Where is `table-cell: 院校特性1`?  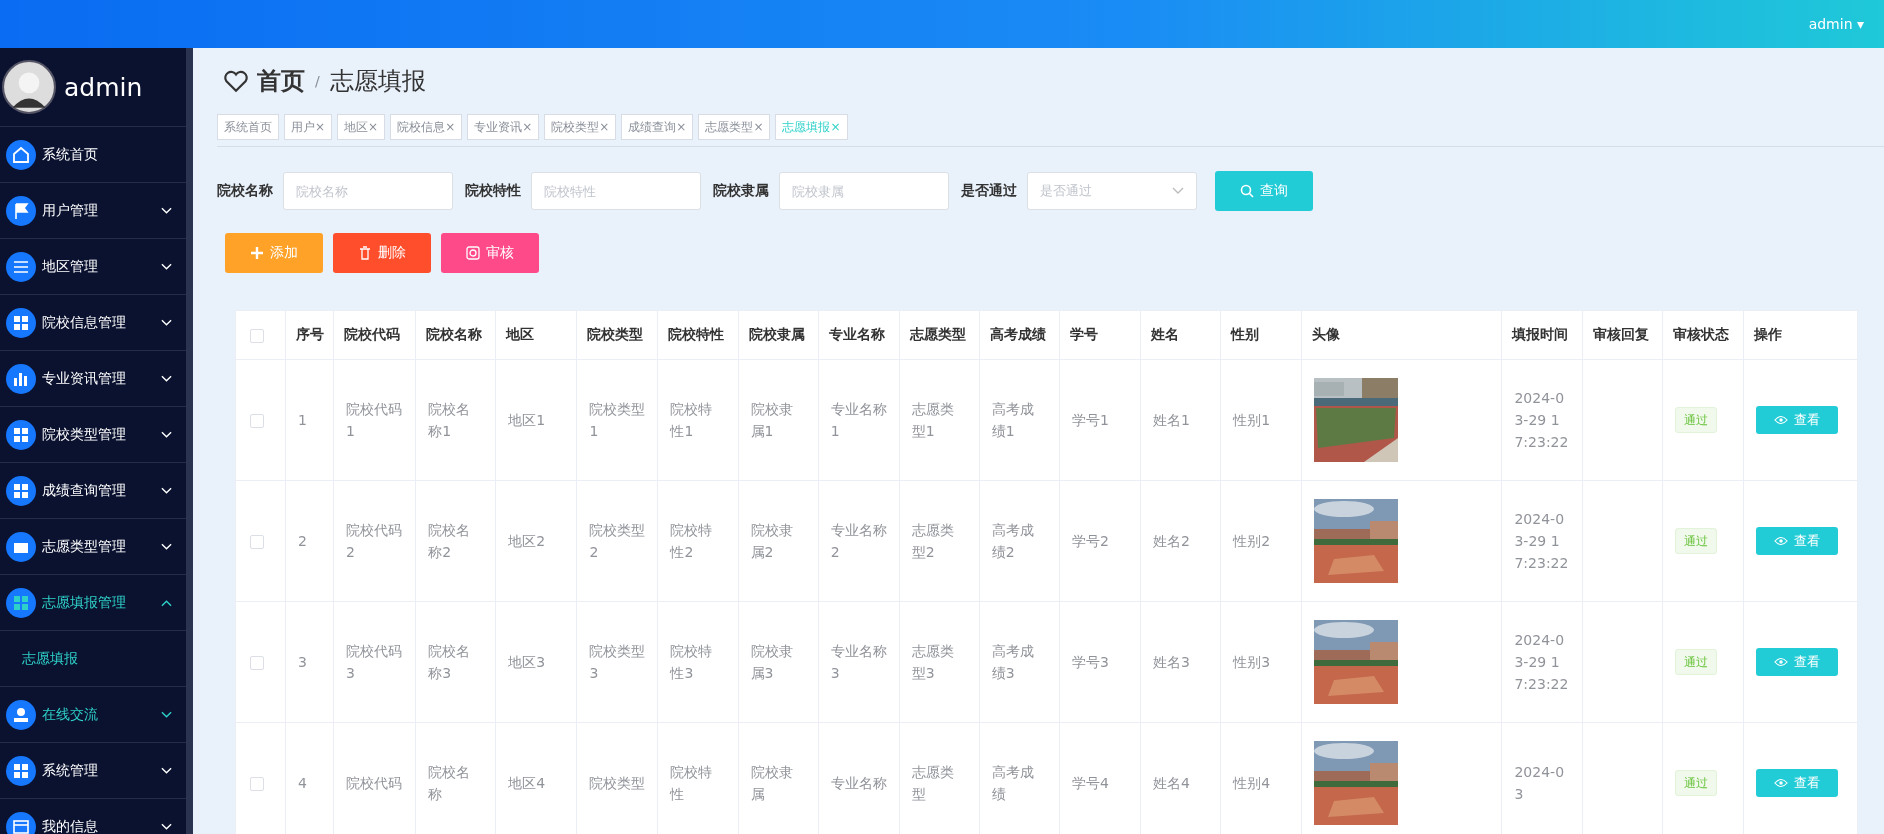
table-cell: 院校特性1 is located at coordinates (691, 420).